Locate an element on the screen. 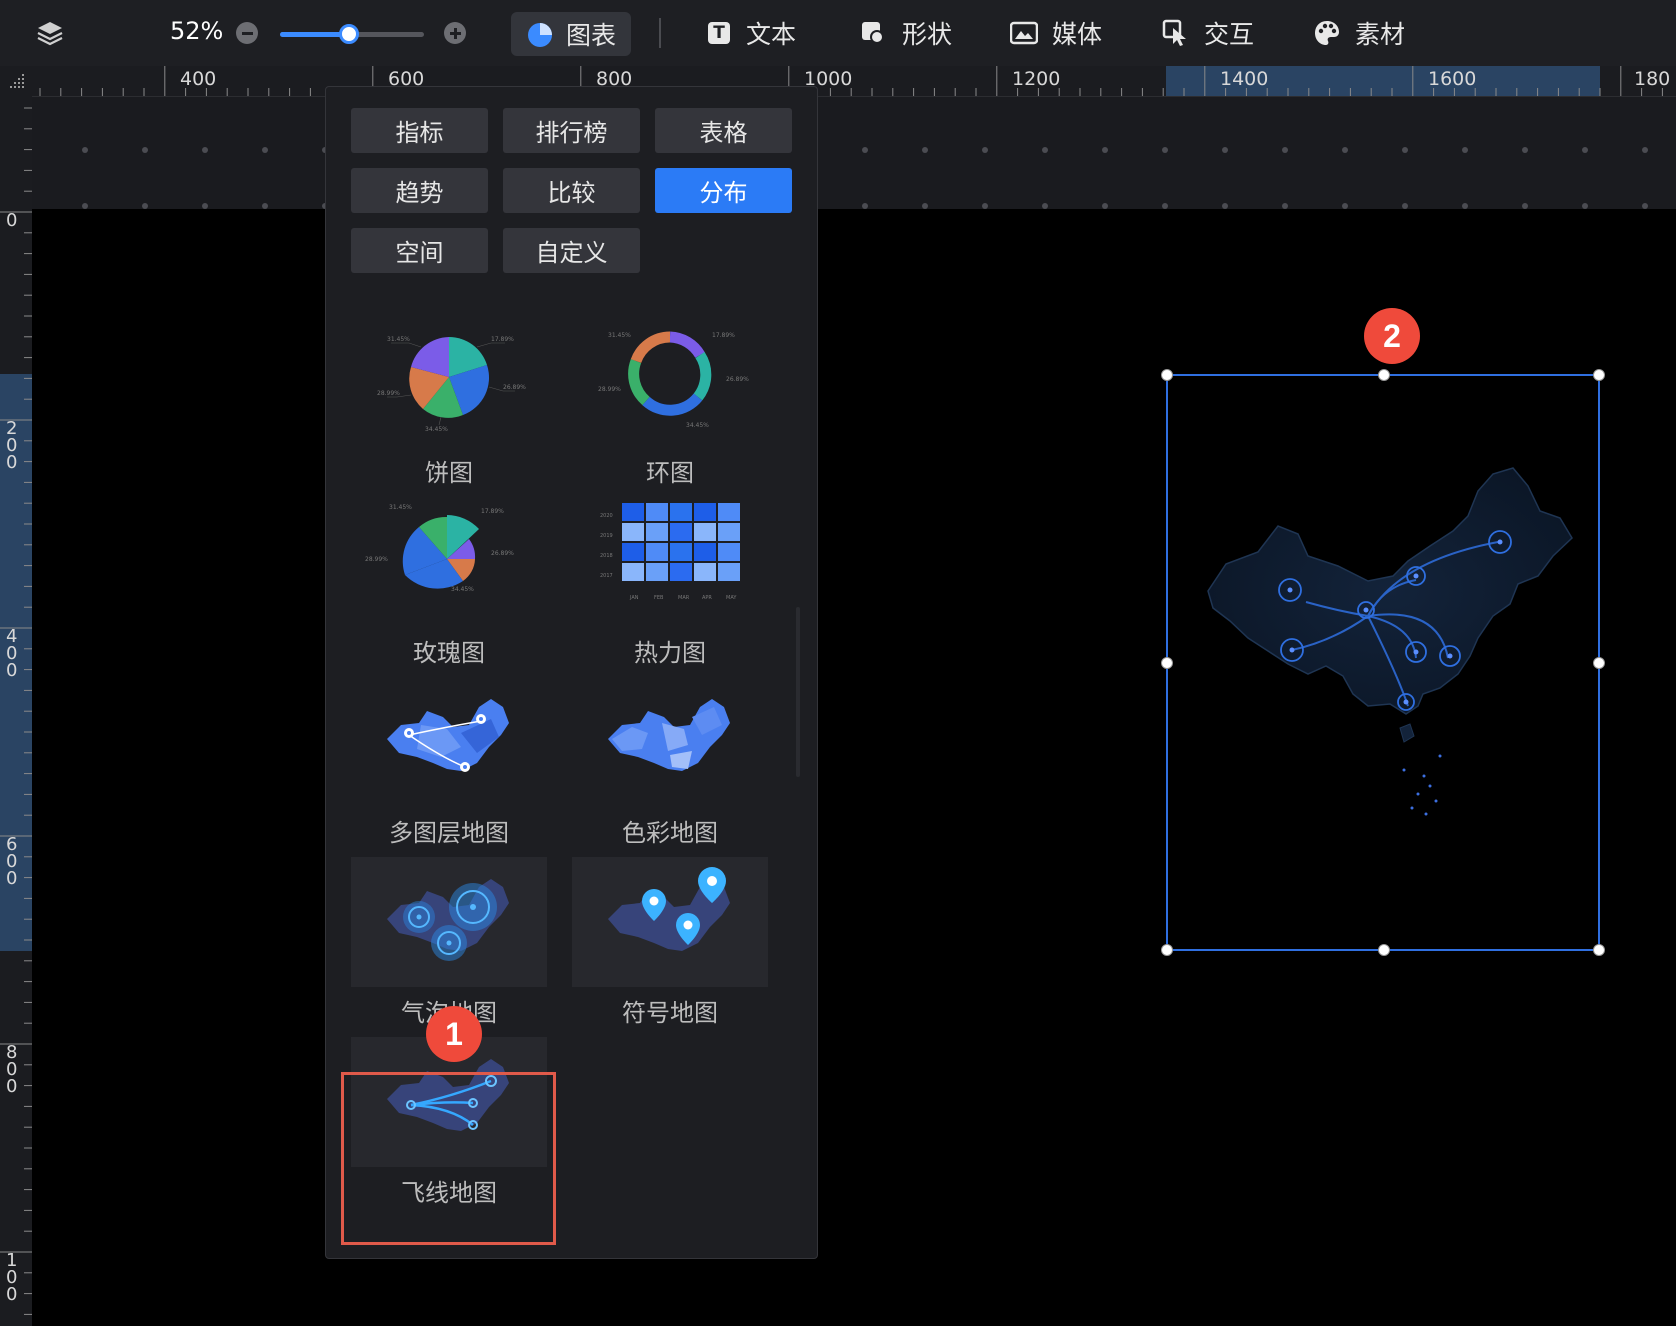 Image resolution: width=1676 pixels, height=1326 pixels. interaction-menu-button: 交互 is located at coordinates (1208, 33).